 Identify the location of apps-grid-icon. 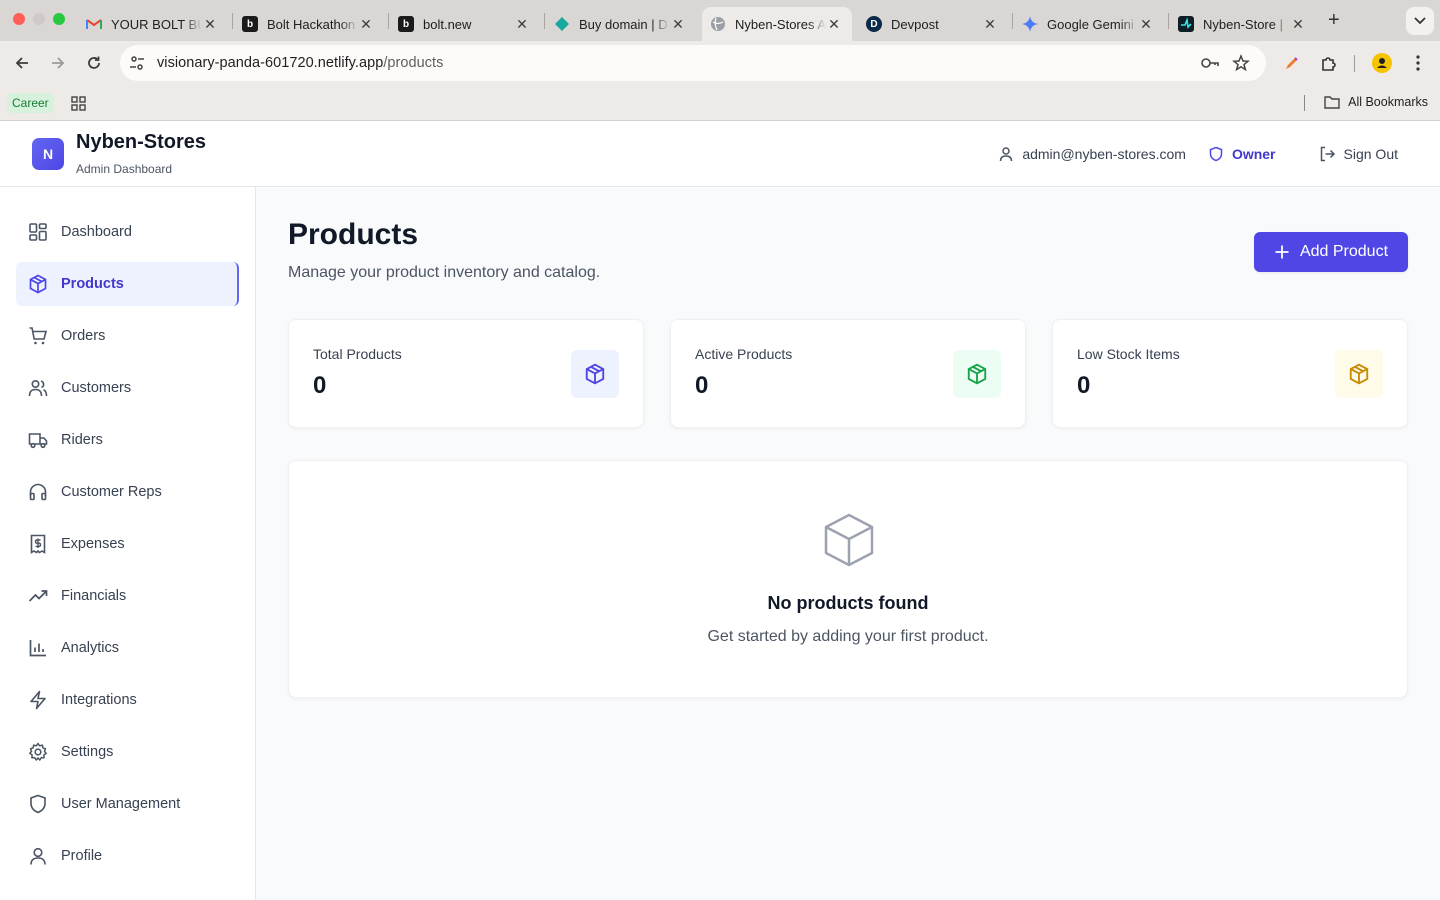
(78, 106).